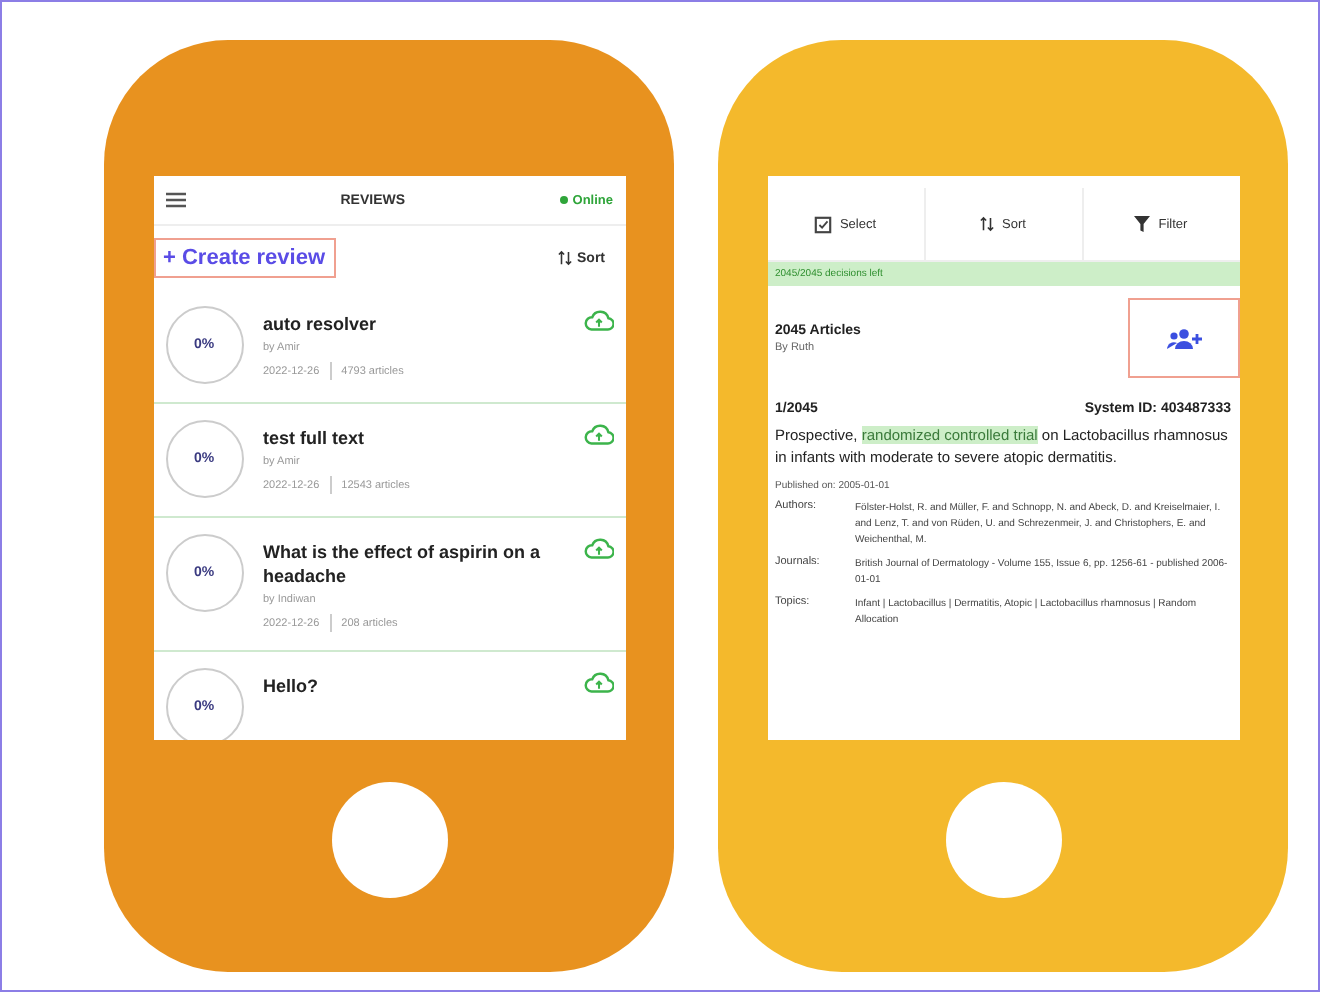 The image size is (1324, 996). I want to click on create-review-button: + Create review, so click(244, 258).